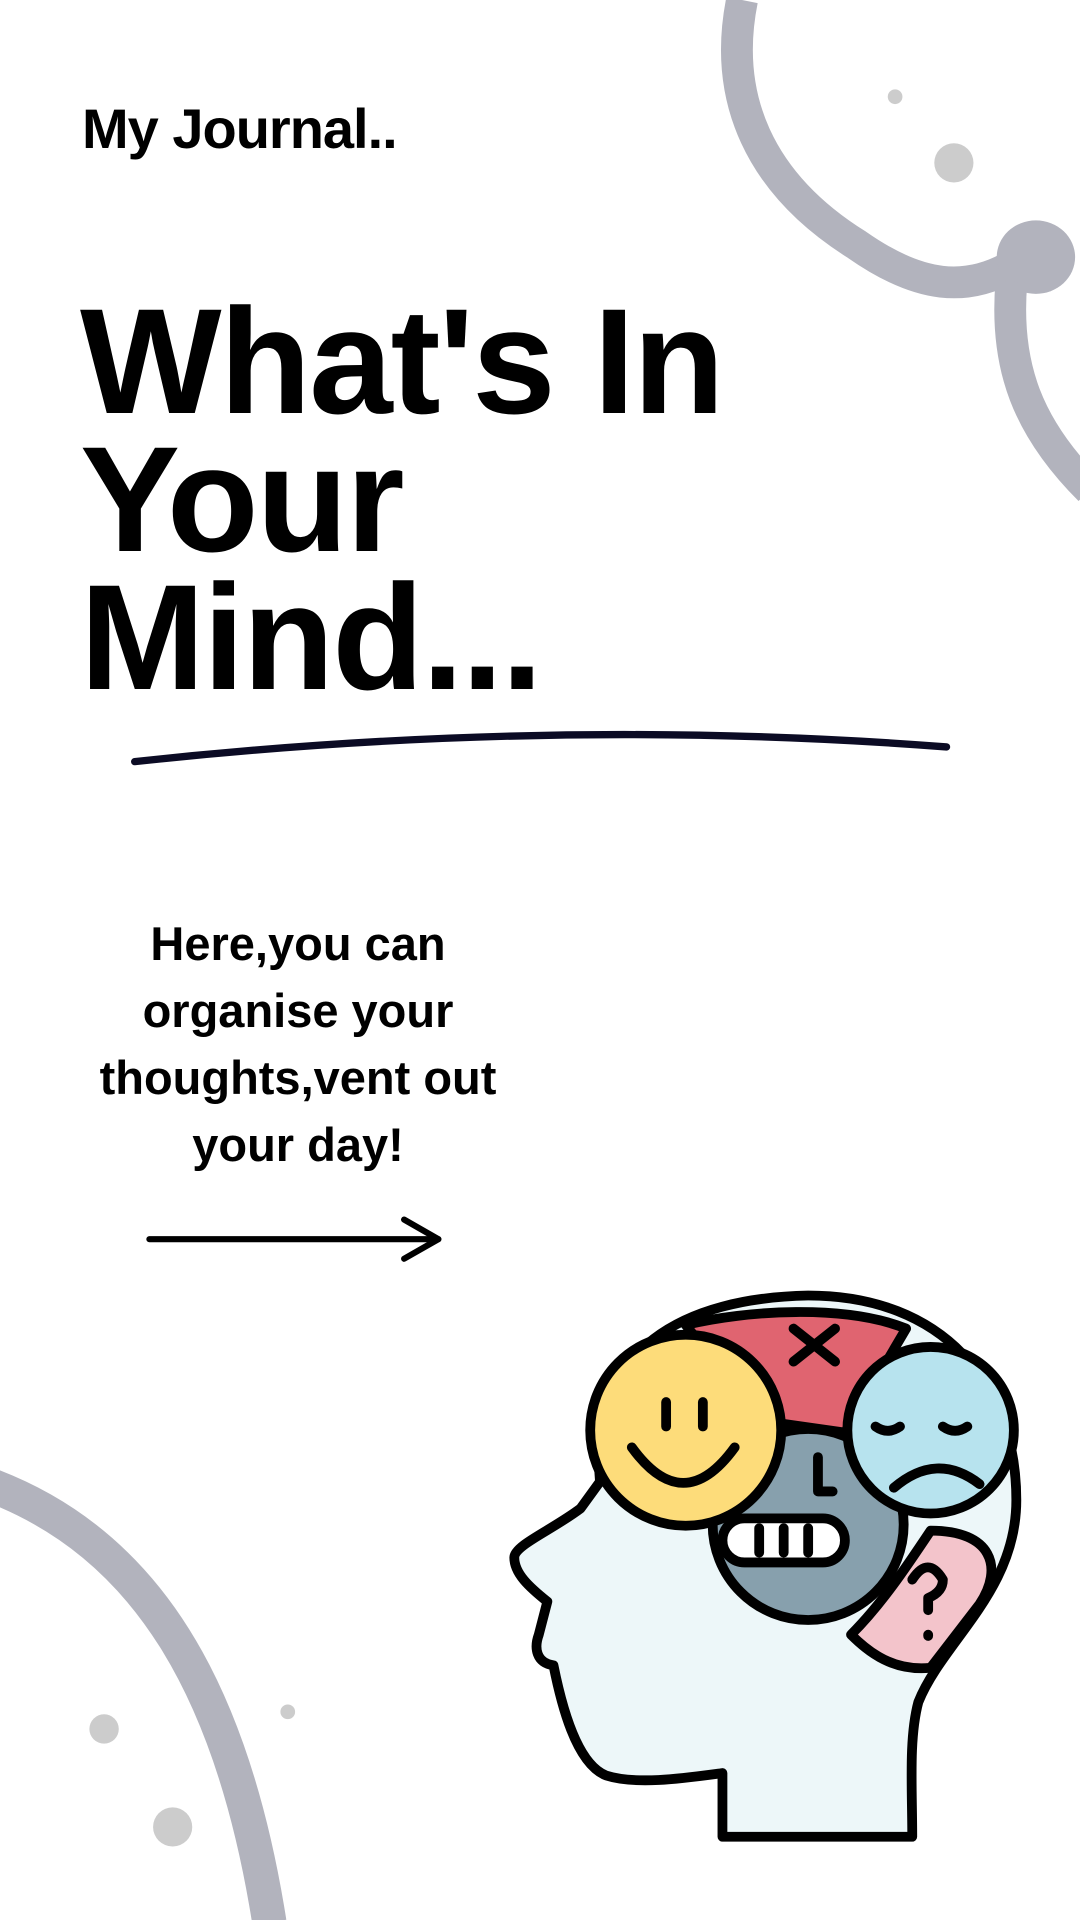  Describe the element at coordinates (242, 499) in the screenshot. I see `title-line: Your` at that location.